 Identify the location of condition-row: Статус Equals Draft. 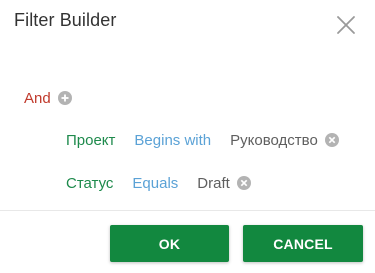
(158, 183).